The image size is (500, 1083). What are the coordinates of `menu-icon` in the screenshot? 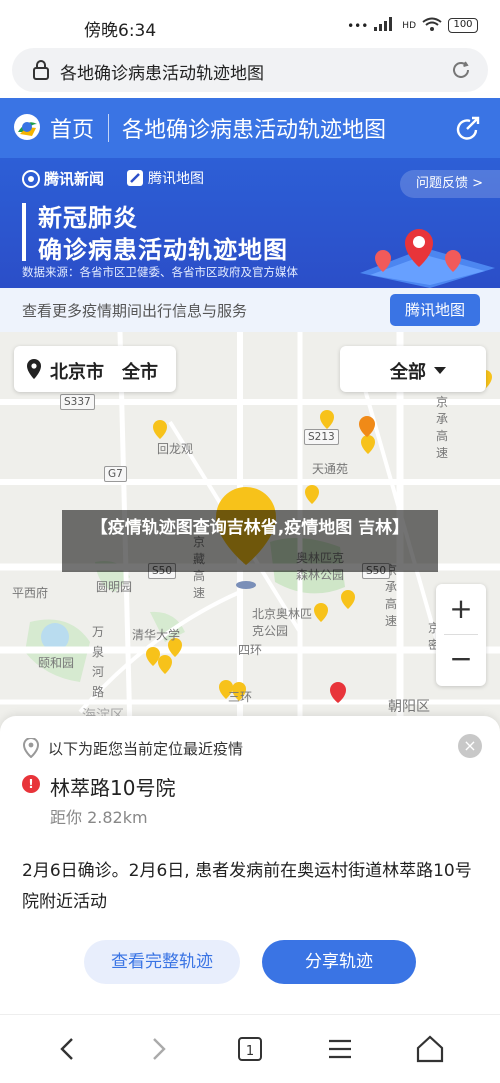 It's located at (340, 1049).